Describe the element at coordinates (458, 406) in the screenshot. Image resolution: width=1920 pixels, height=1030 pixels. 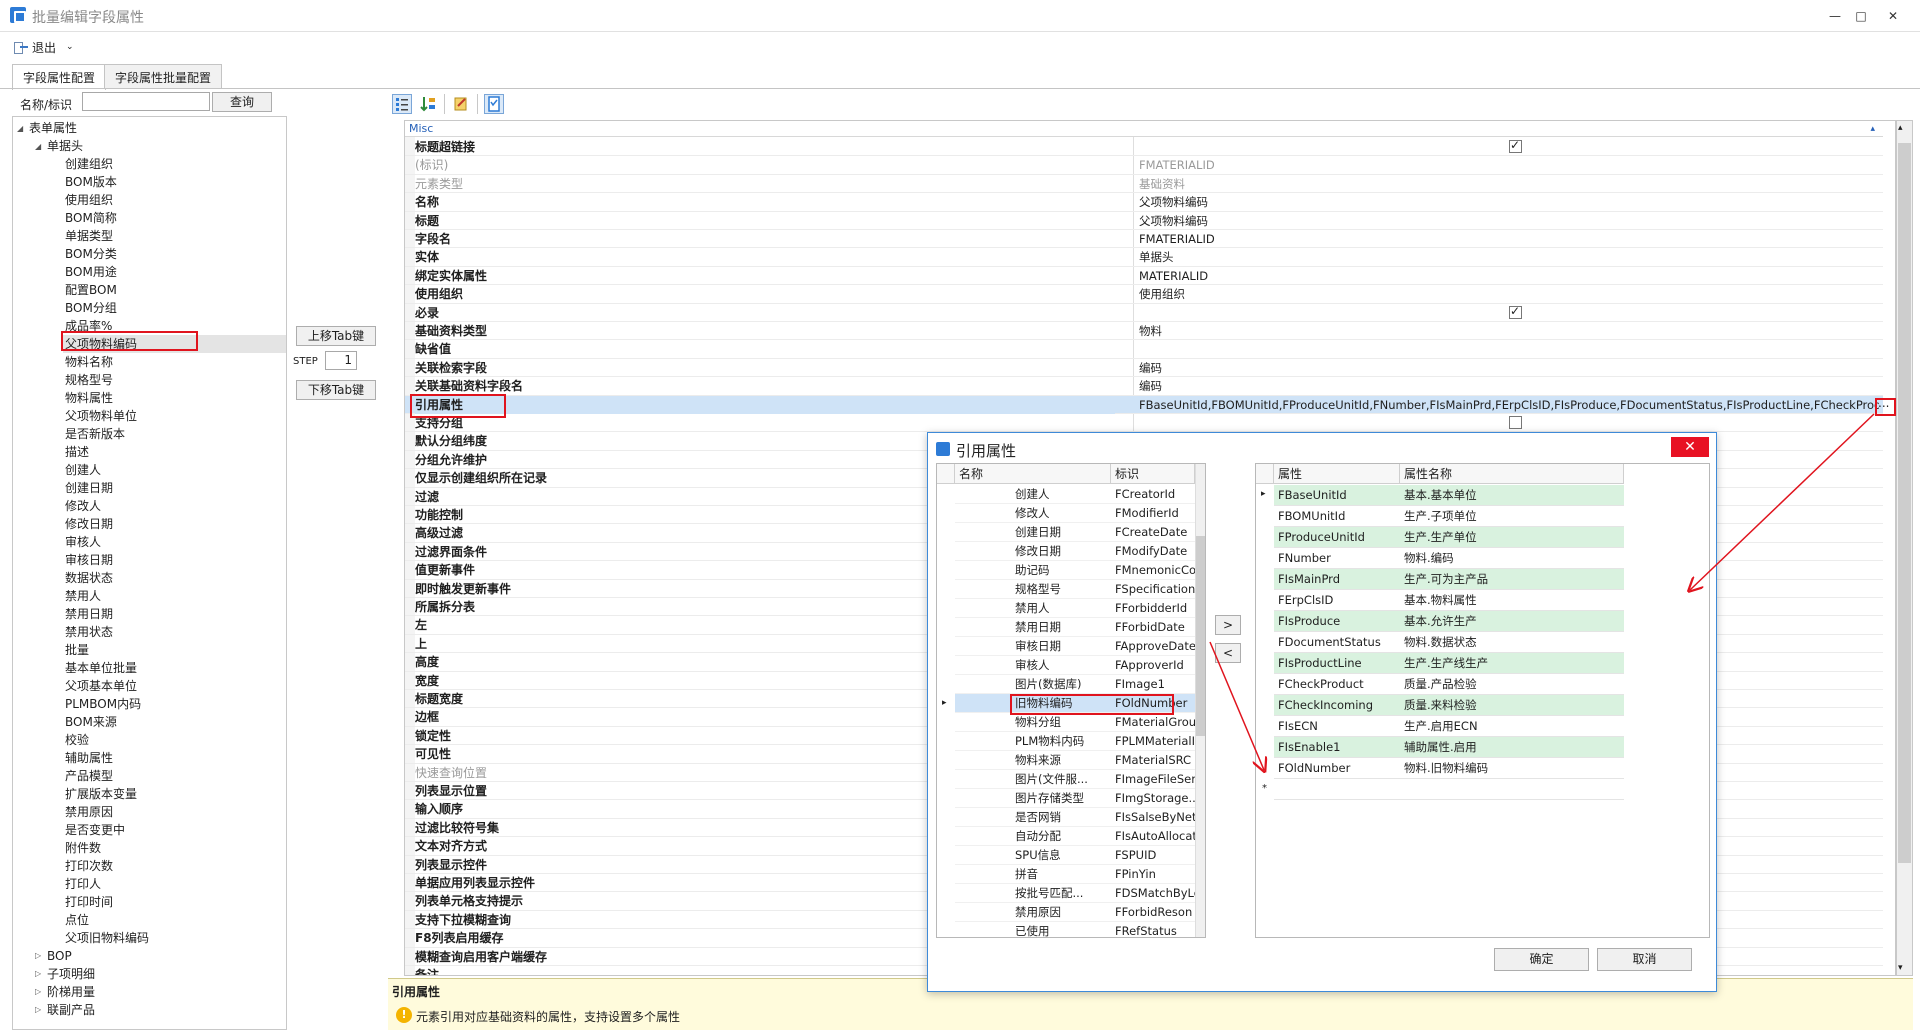
I see `highlight-reference-property` at that location.